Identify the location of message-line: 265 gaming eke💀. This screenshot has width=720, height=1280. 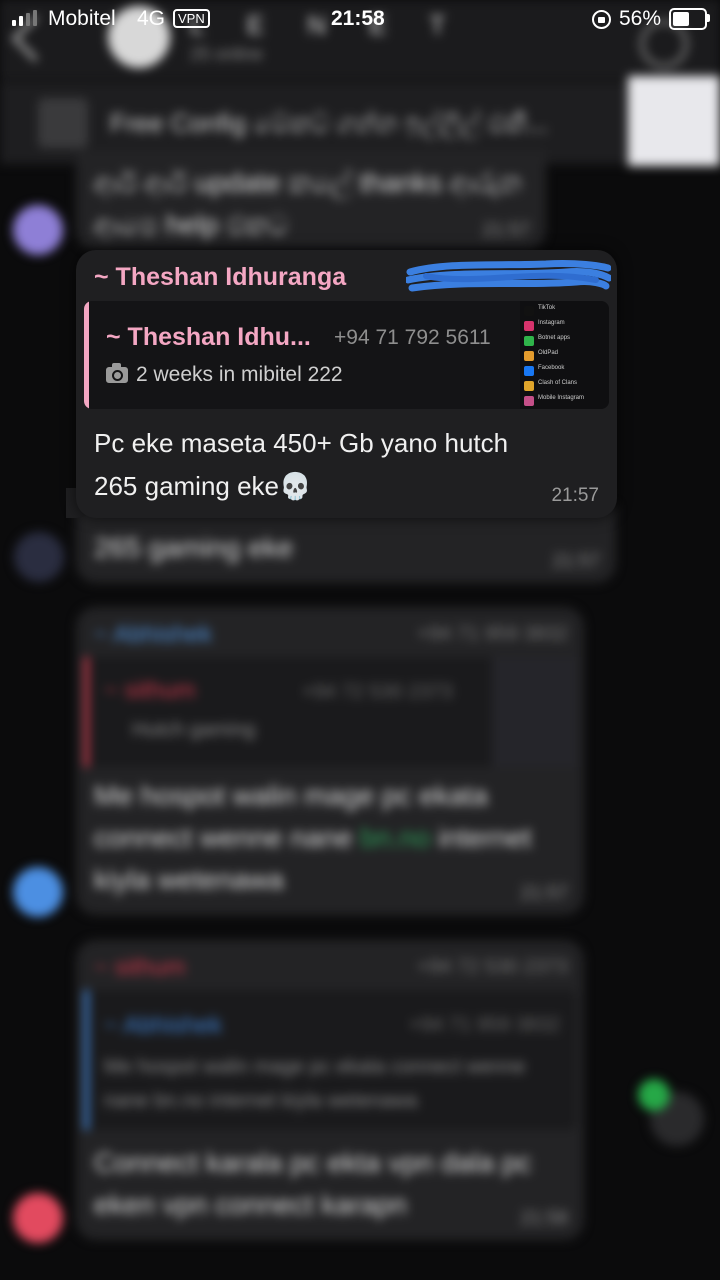
(301, 486).